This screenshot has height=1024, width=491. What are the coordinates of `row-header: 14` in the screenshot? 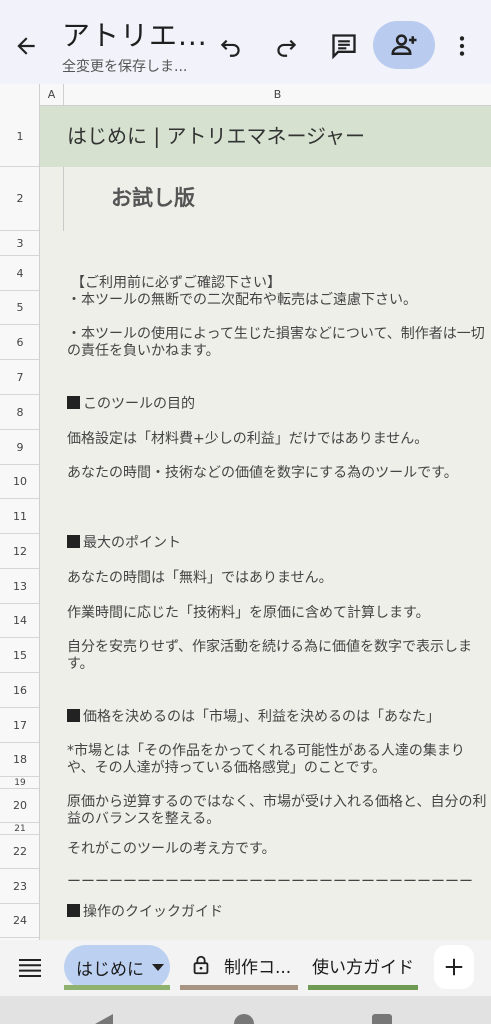 It's located at (19, 621).